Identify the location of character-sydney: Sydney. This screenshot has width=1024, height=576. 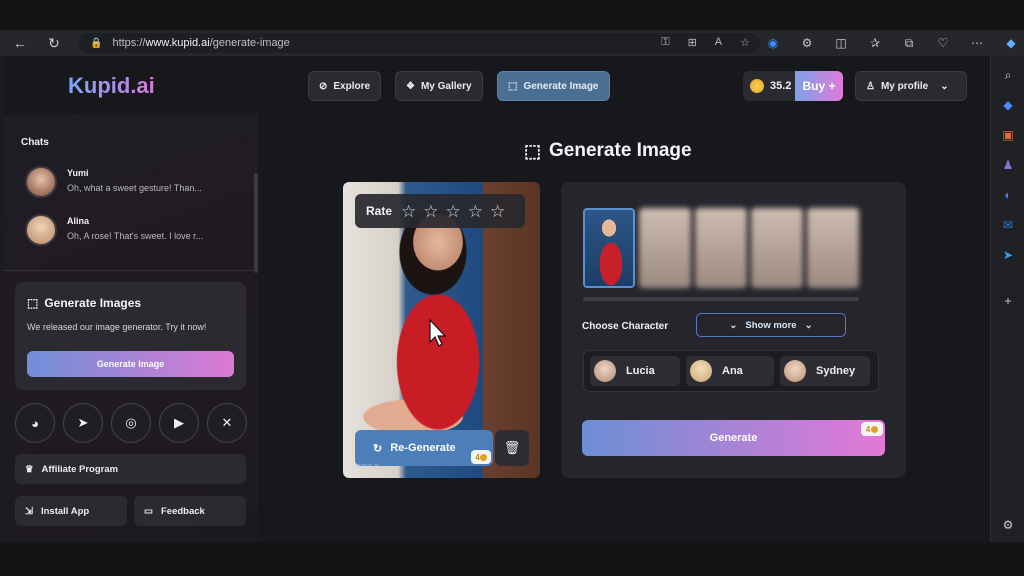
(825, 371).